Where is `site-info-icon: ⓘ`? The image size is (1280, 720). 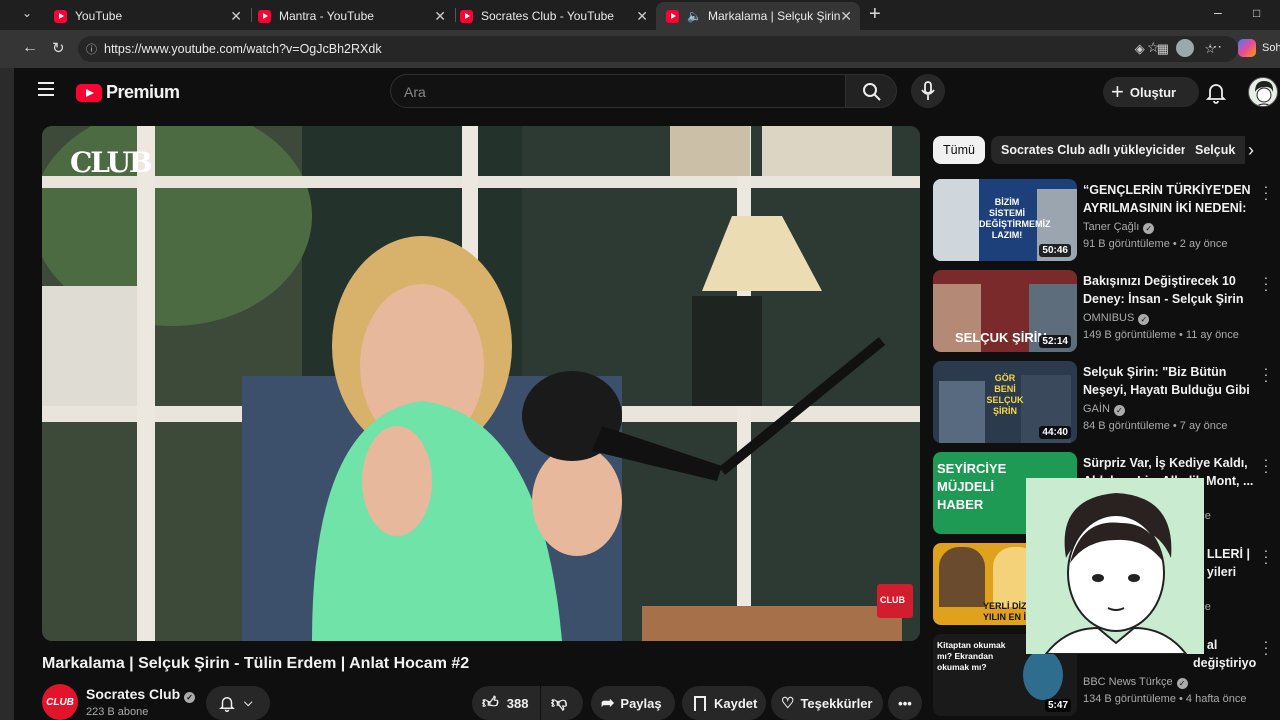
site-info-icon: ⓘ is located at coordinates (91, 49).